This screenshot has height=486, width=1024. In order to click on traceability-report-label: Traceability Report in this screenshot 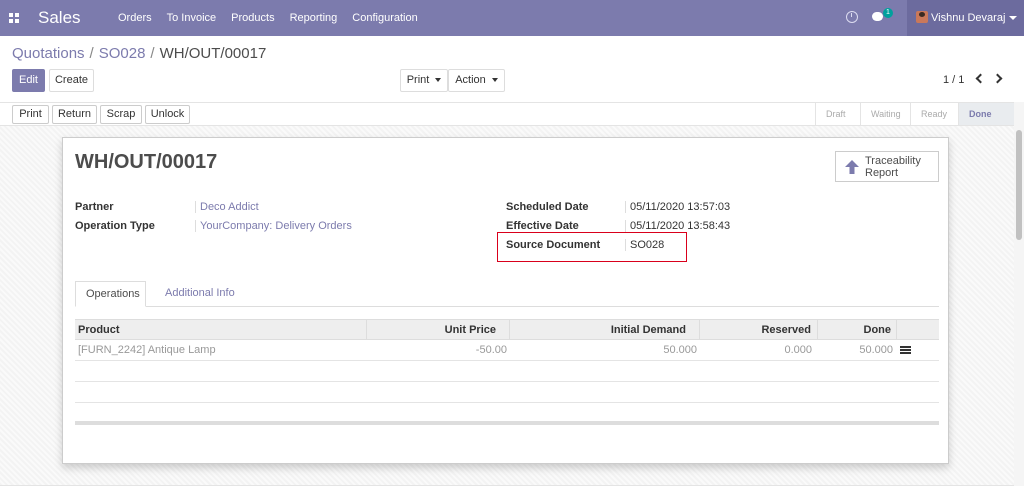, I will do `click(893, 167)`.